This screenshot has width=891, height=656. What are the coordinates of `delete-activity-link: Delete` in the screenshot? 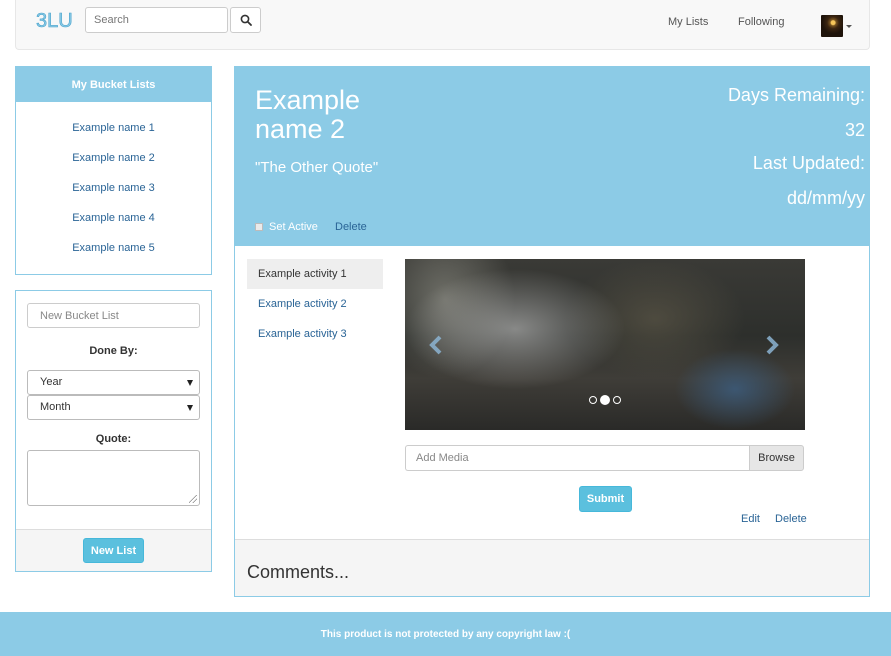 It's located at (791, 519).